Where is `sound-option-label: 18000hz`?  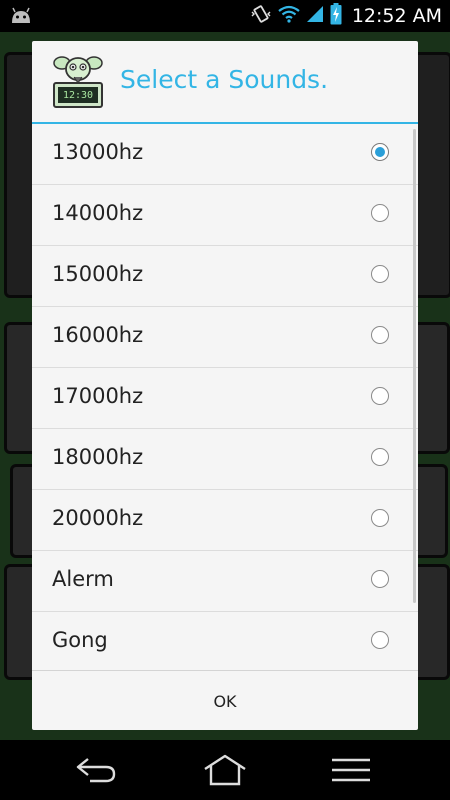 sound-option-label: 18000hz is located at coordinates (98, 457).